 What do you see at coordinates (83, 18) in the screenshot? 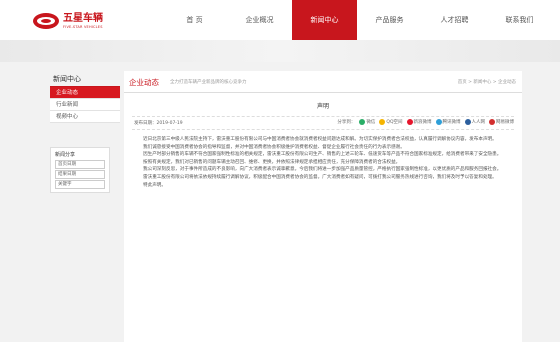
I see `logo-name-cn: 五星车辆` at bounding box center [83, 18].